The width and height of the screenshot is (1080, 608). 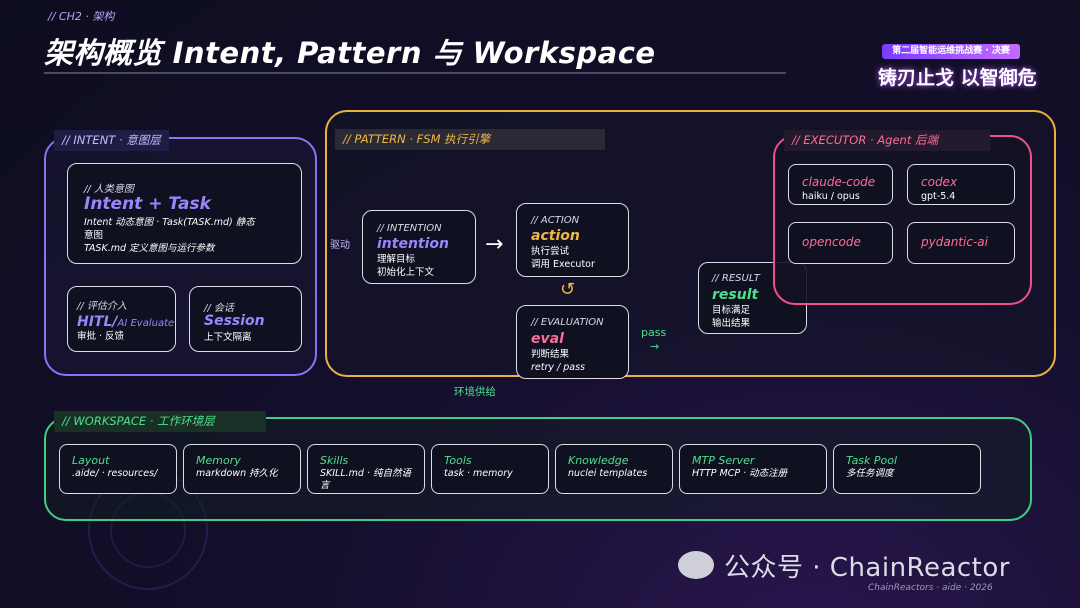 I want to click on session-title: Session, so click(x=234, y=321).